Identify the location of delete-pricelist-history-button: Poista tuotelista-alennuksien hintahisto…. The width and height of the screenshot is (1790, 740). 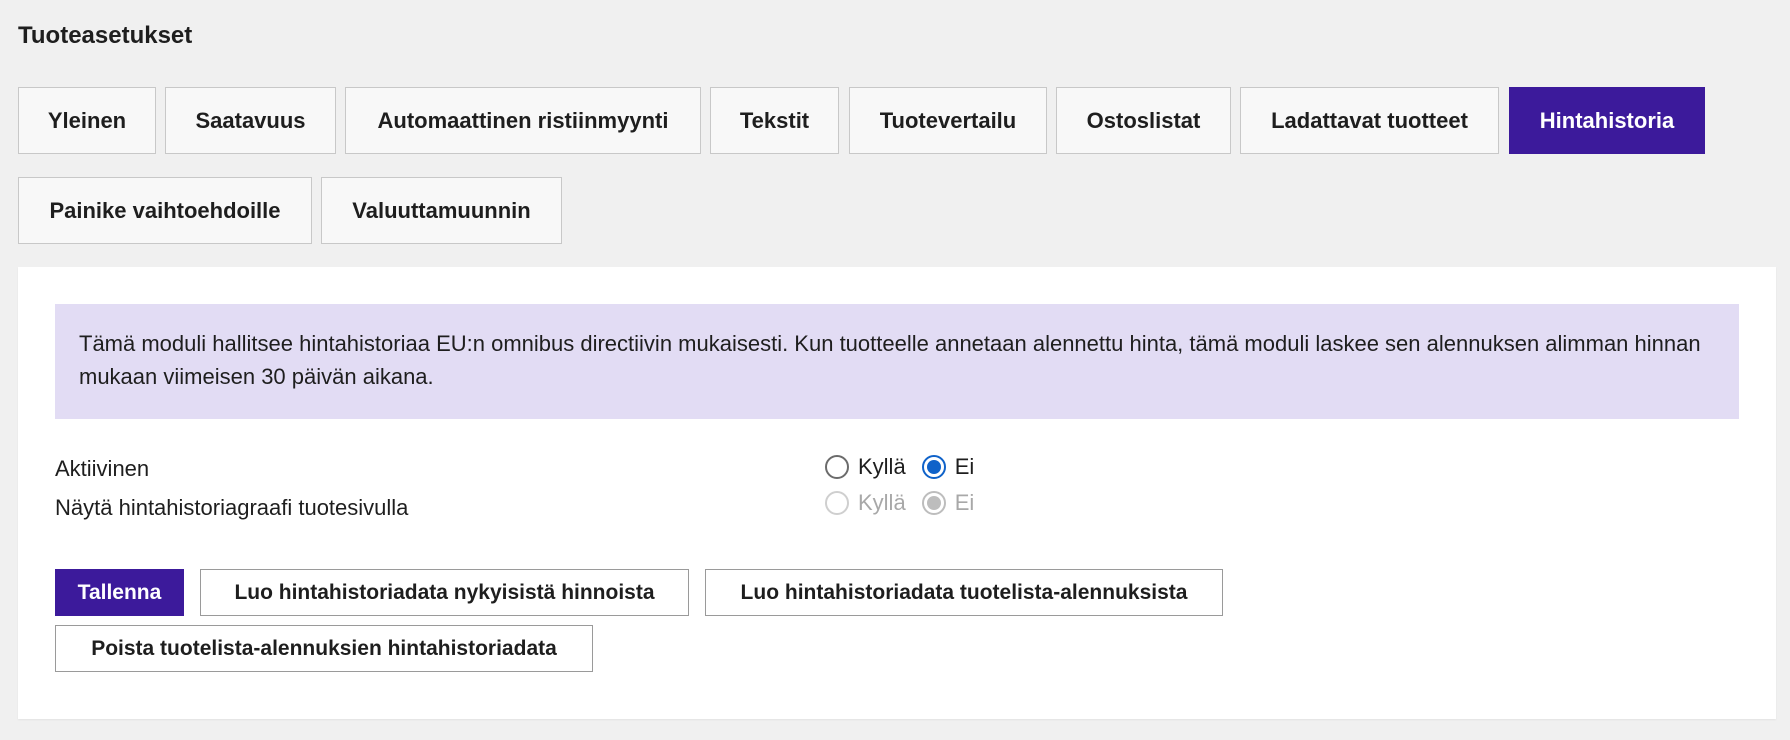
(324, 648).